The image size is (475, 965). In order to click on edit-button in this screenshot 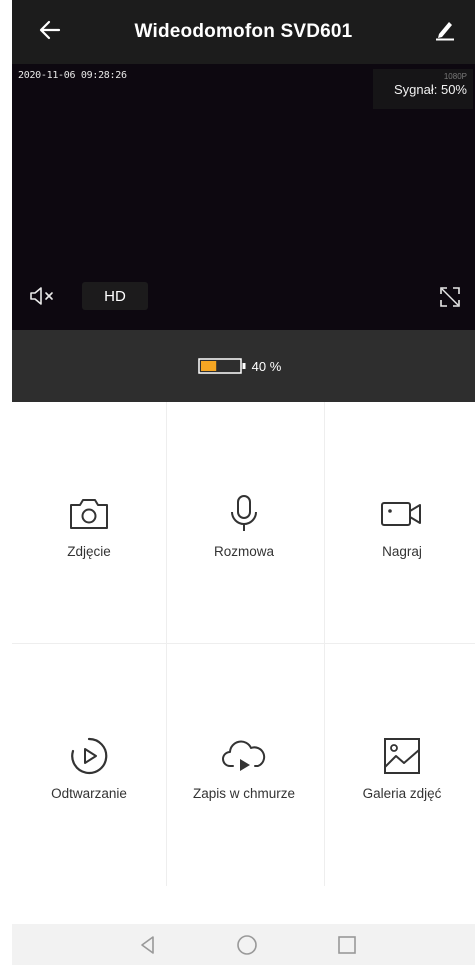, I will do `click(445, 30)`.